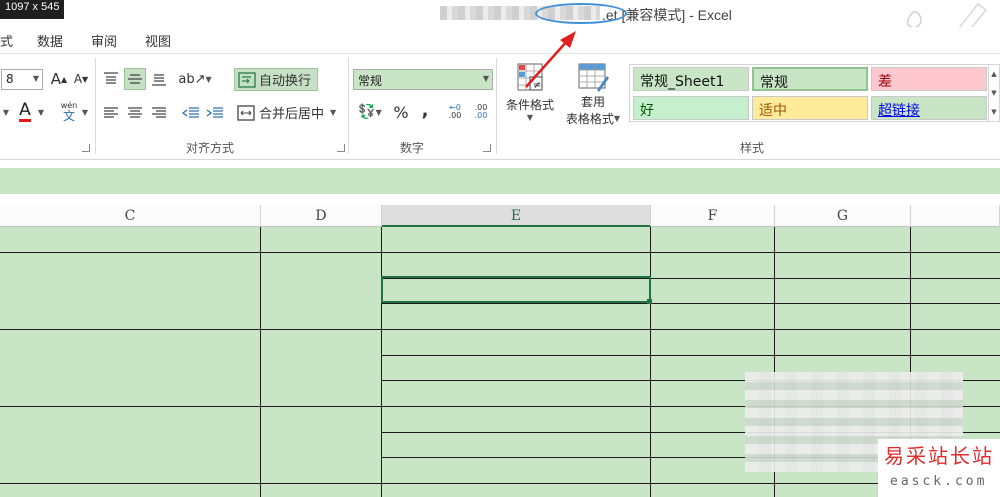 The height and width of the screenshot is (497, 1000). I want to click on column-header-d: D, so click(321, 216).